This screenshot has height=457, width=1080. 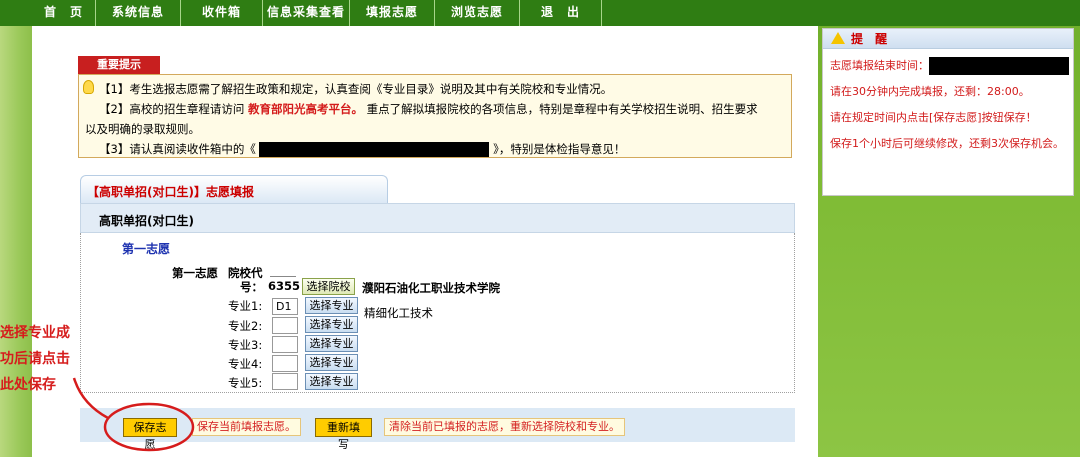 What do you see at coordinates (871, 39) in the screenshot?
I see `reminder-title: 提 醒` at bounding box center [871, 39].